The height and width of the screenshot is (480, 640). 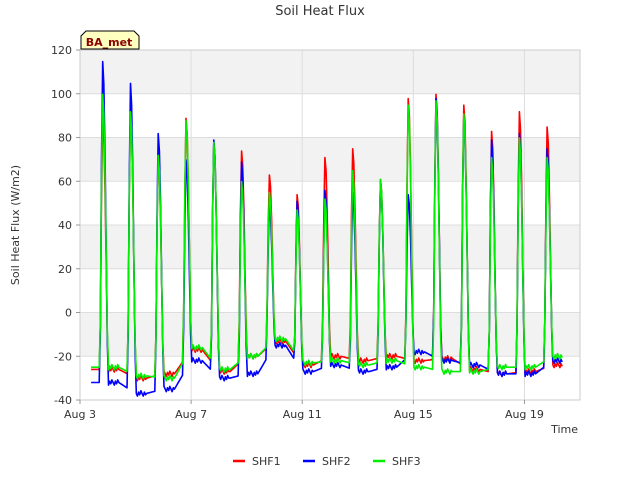 What do you see at coordinates (564, 429) in the screenshot?
I see `x-axis-label: Time` at bounding box center [564, 429].